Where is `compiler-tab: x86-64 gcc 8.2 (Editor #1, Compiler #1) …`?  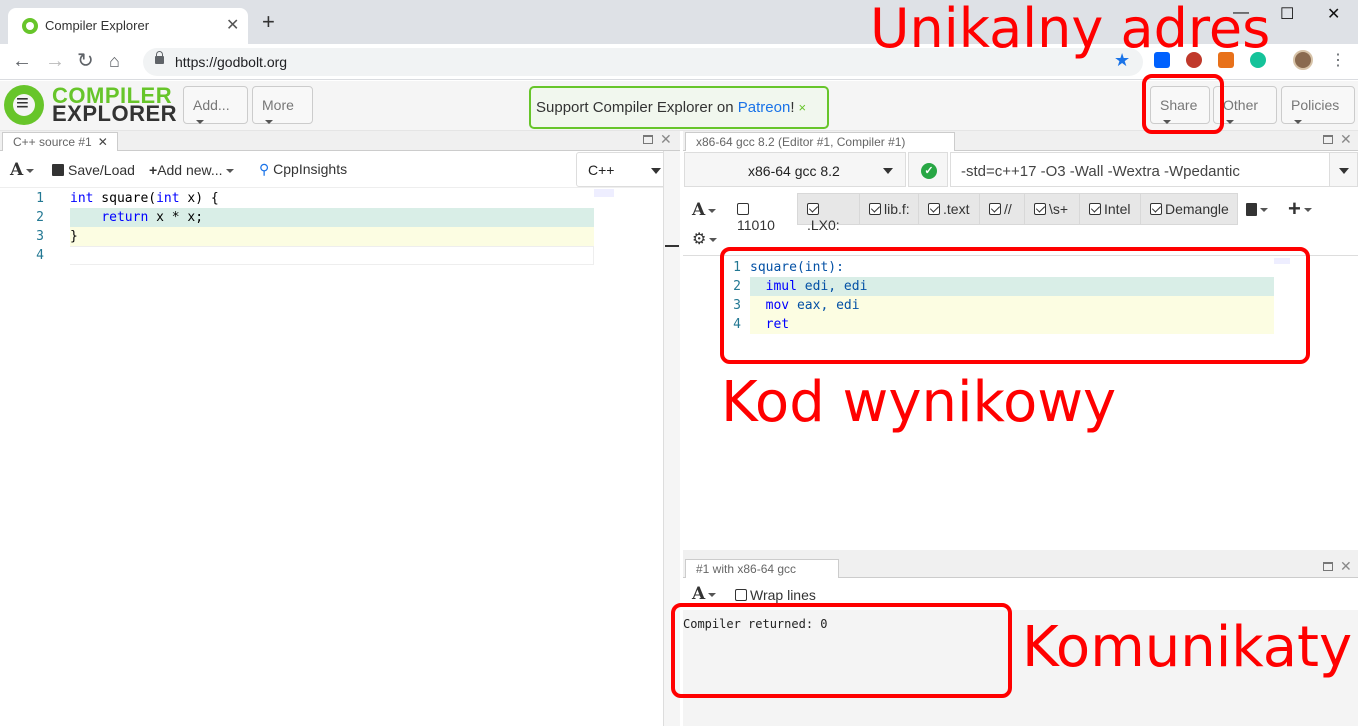
compiler-tab: x86-64 gcc 8.2 (Editor #1, Compiler #1) … is located at coordinates (820, 147).